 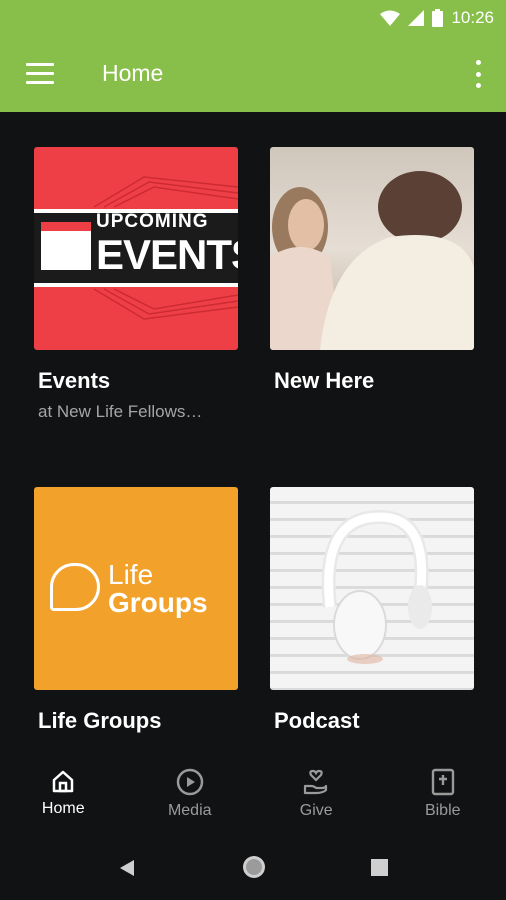 What do you see at coordinates (316, 782) in the screenshot?
I see `give-icon` at bounding box center [316, 782].